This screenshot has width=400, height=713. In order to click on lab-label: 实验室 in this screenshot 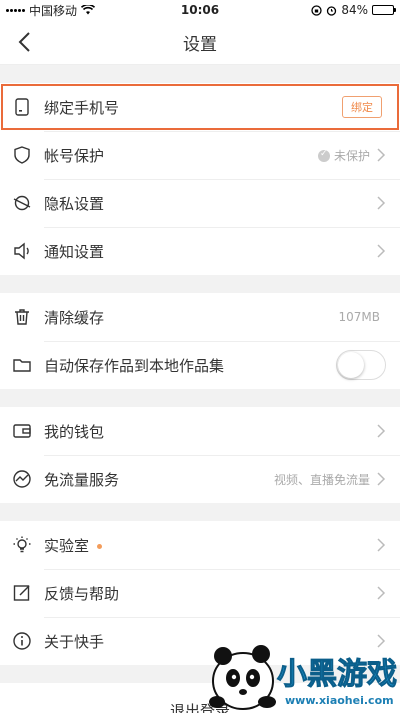, I will do `click(67, 545)`.